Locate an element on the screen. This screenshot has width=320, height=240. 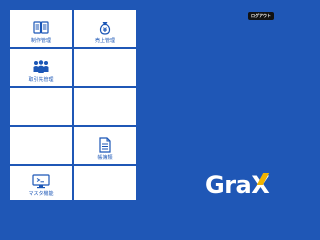
tile-production-management: 制作管理 is located at coordinates (41, 28).